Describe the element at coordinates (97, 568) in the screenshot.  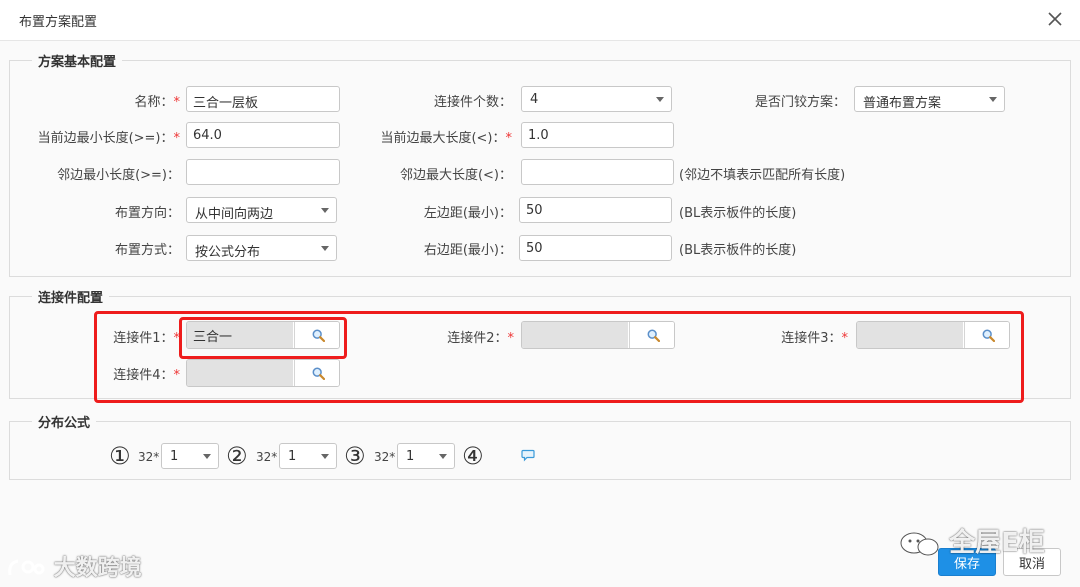
I see `watermark-left-text: 大数跨境` at that location.